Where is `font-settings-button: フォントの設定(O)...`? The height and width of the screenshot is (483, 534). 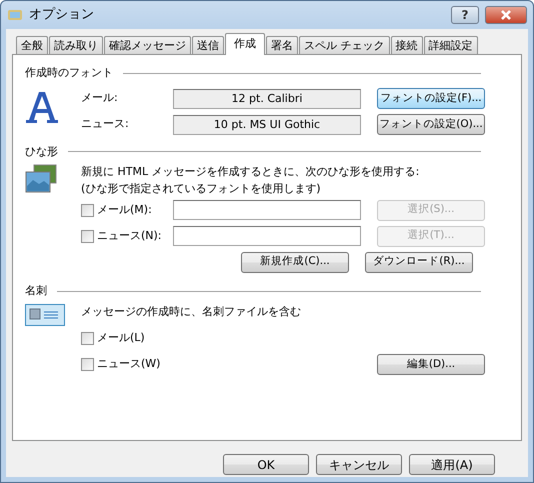
font-settings-button: フォントの設定(O)... is located at coordinates (431, 124).